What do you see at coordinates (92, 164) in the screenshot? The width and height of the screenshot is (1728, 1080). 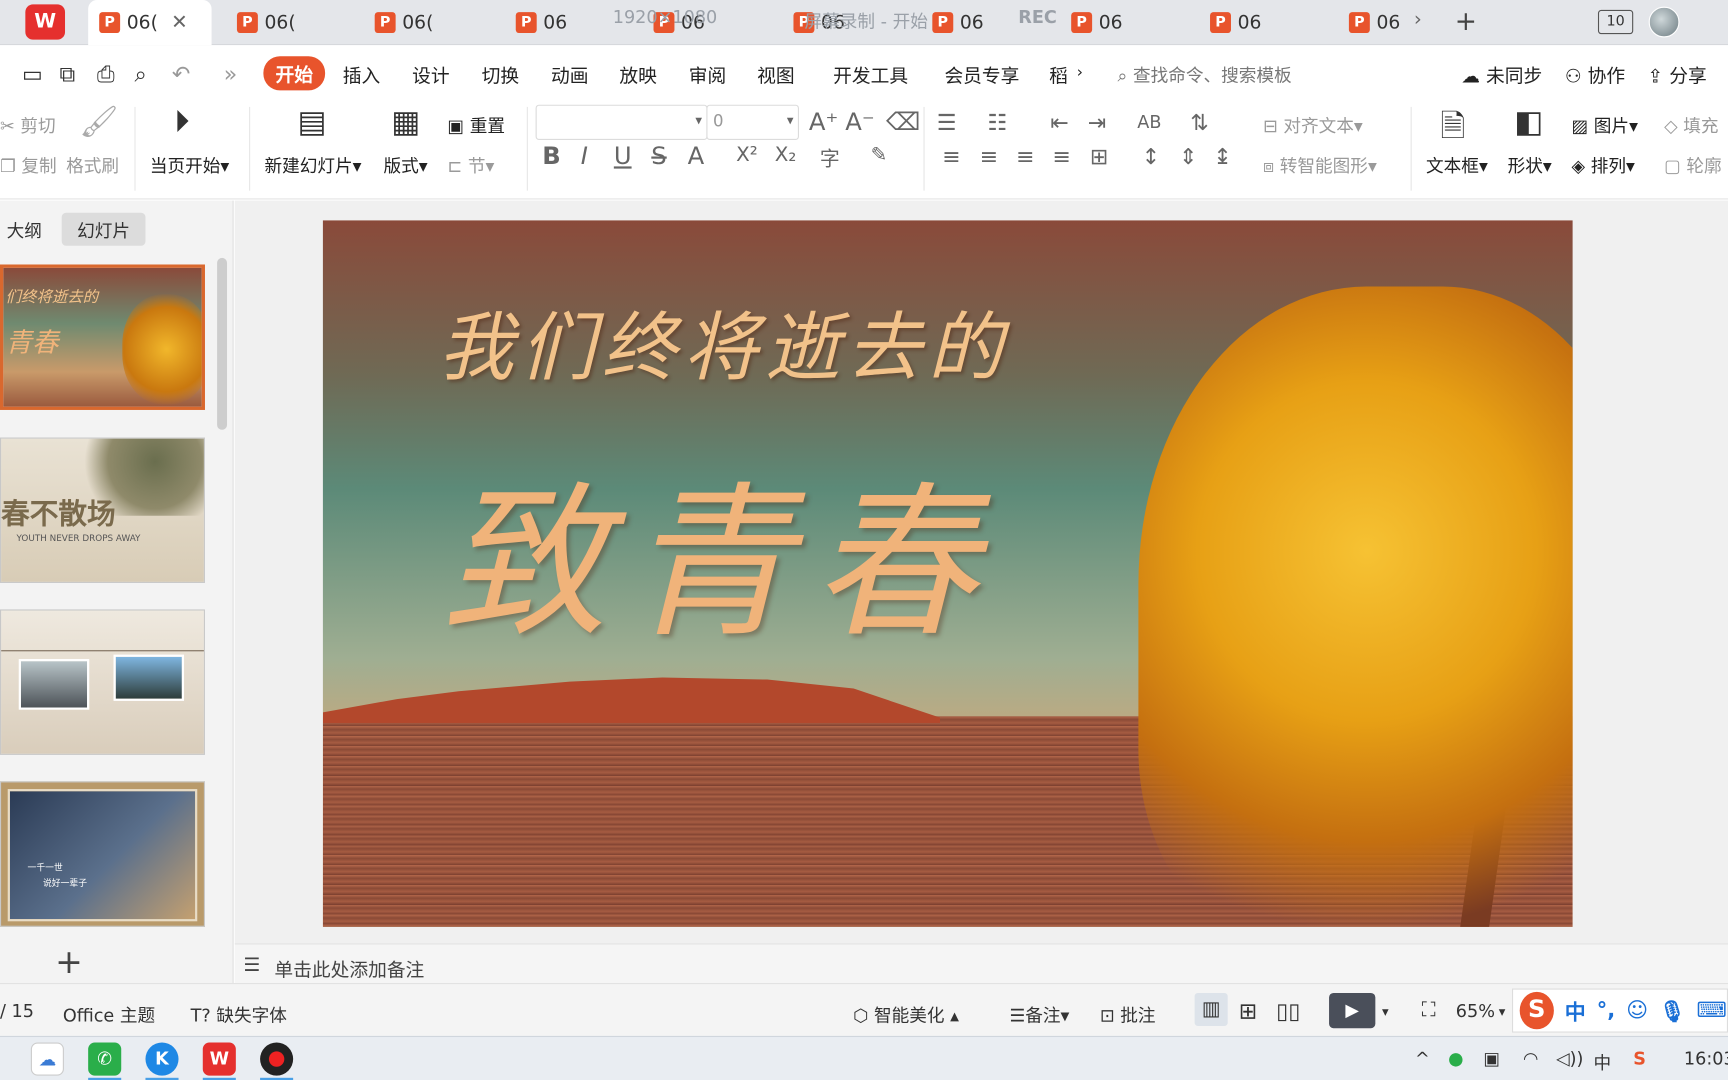 I see `format-painter-label: 格式刷` at bounding box center [92, 164].